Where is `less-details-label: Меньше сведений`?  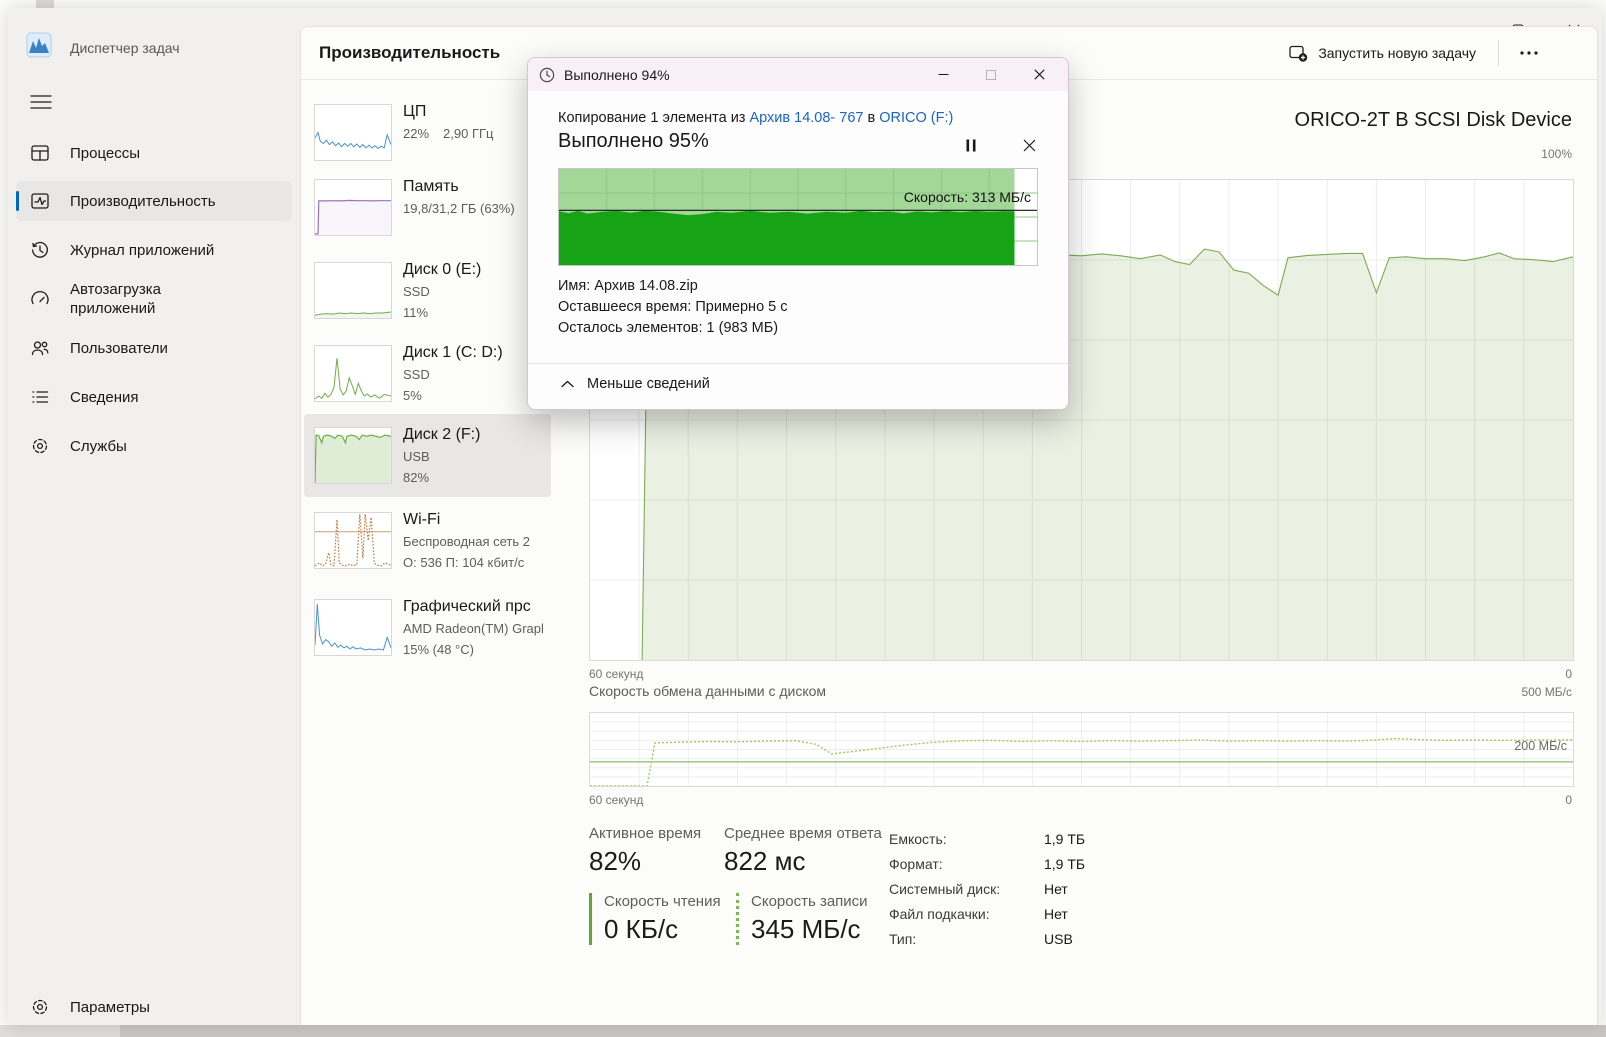
less-details-label: Меньше сведений is located at coordinates (648, 384).